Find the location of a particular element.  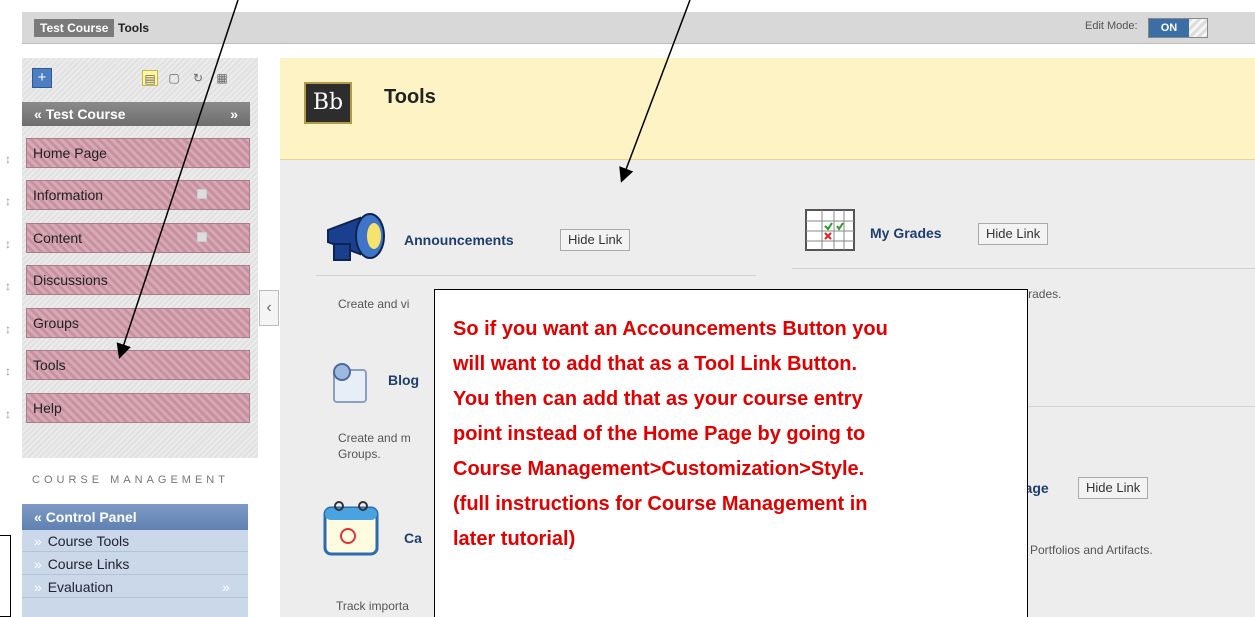

annotation-arrow-announcements is located at coordinates (655, 91).